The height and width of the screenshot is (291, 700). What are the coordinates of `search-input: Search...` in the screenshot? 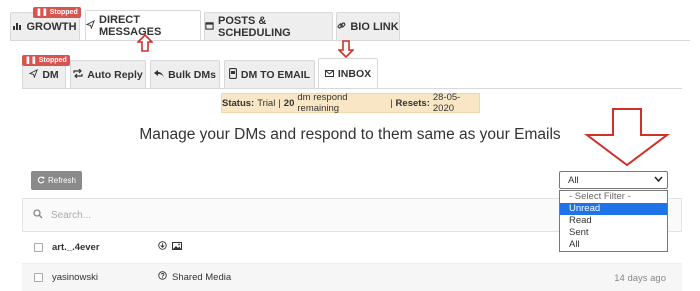 It's located at (71, 215).